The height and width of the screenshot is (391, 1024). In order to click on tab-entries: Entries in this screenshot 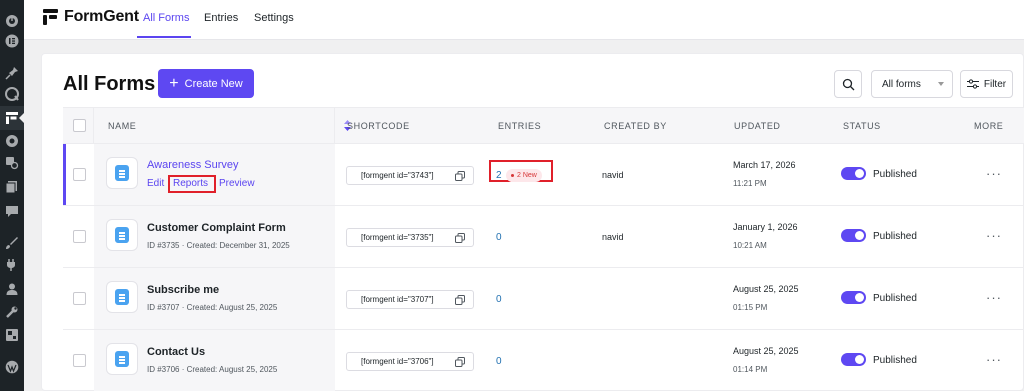, I will do `click(221, 18)`.